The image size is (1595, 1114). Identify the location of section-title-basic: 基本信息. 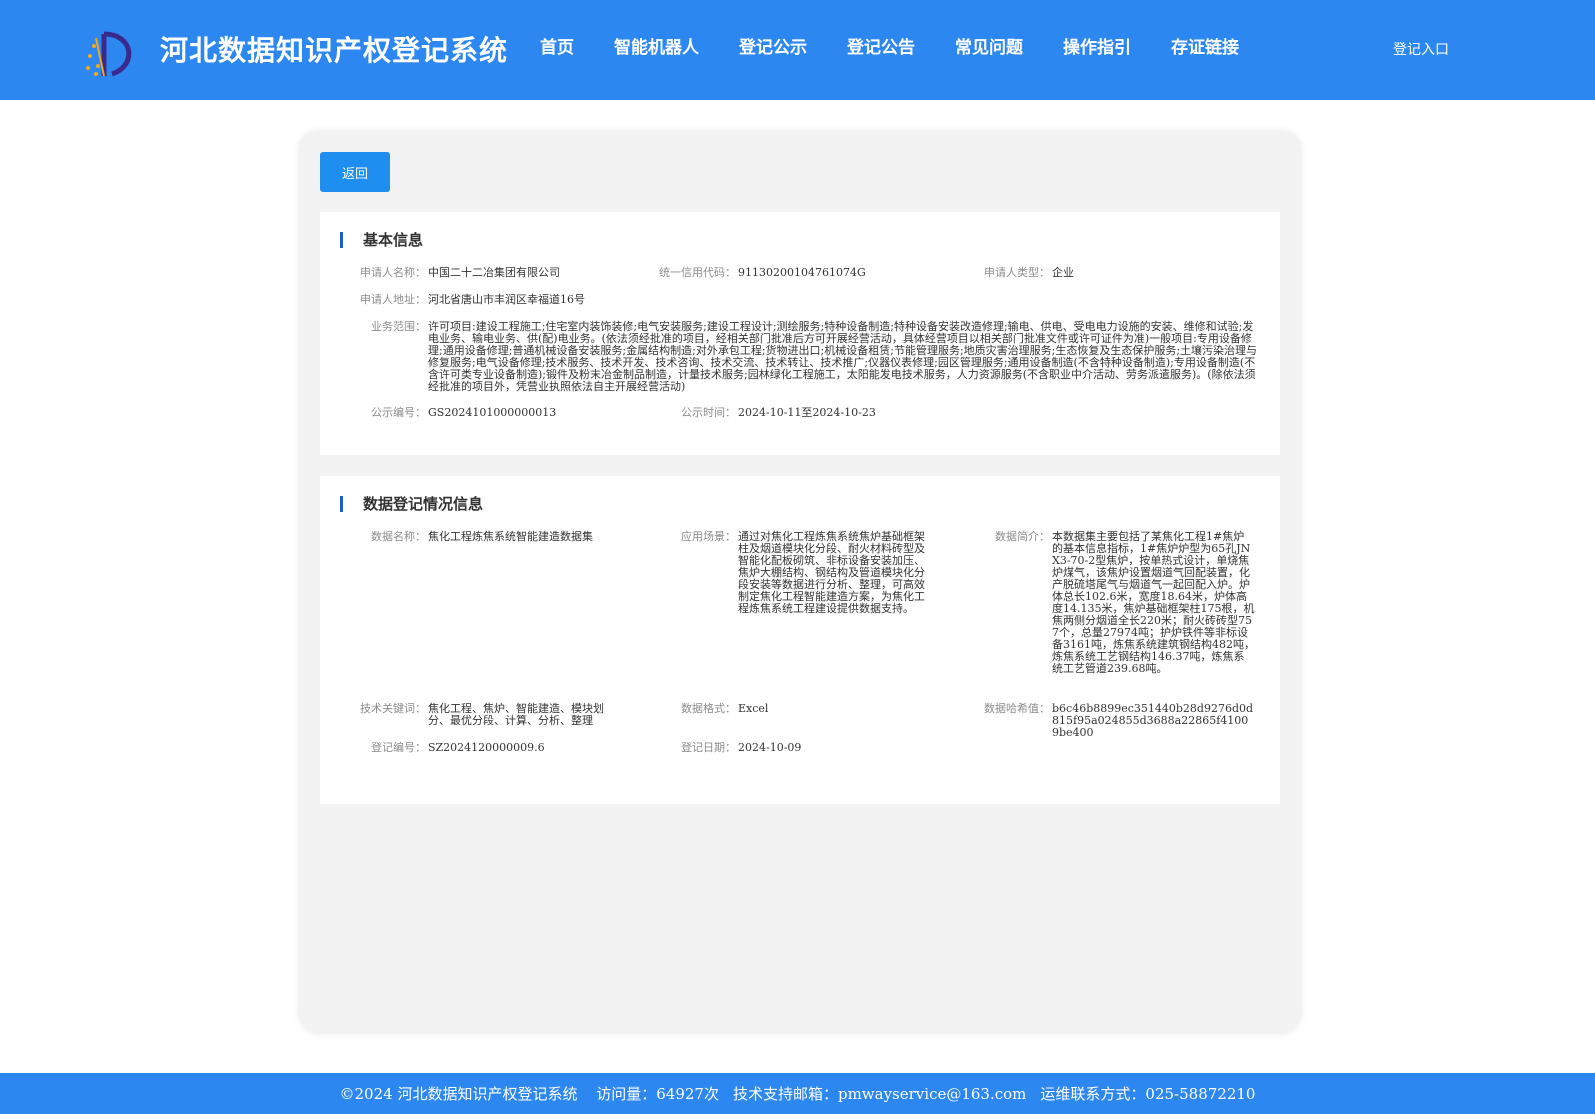
(393, 240).